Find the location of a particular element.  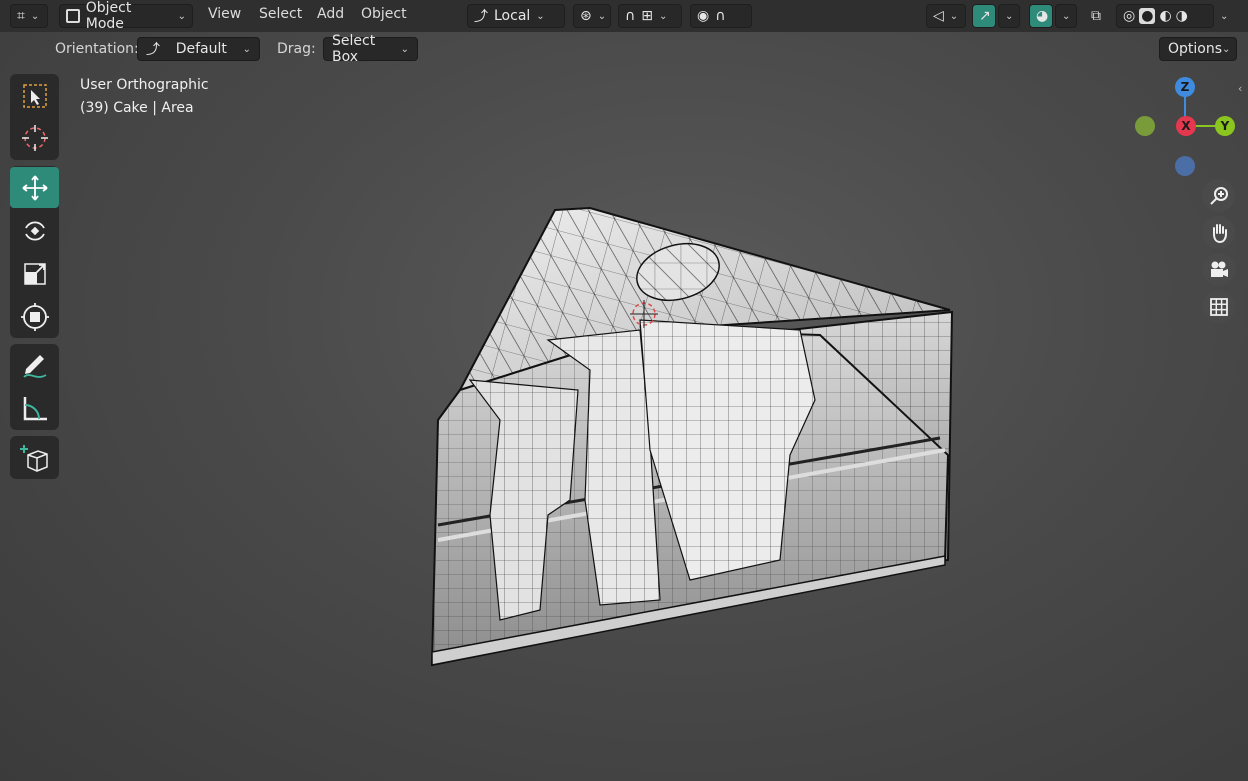

proportional-edit-icon: ◉ is located at coordinates (703, 16).